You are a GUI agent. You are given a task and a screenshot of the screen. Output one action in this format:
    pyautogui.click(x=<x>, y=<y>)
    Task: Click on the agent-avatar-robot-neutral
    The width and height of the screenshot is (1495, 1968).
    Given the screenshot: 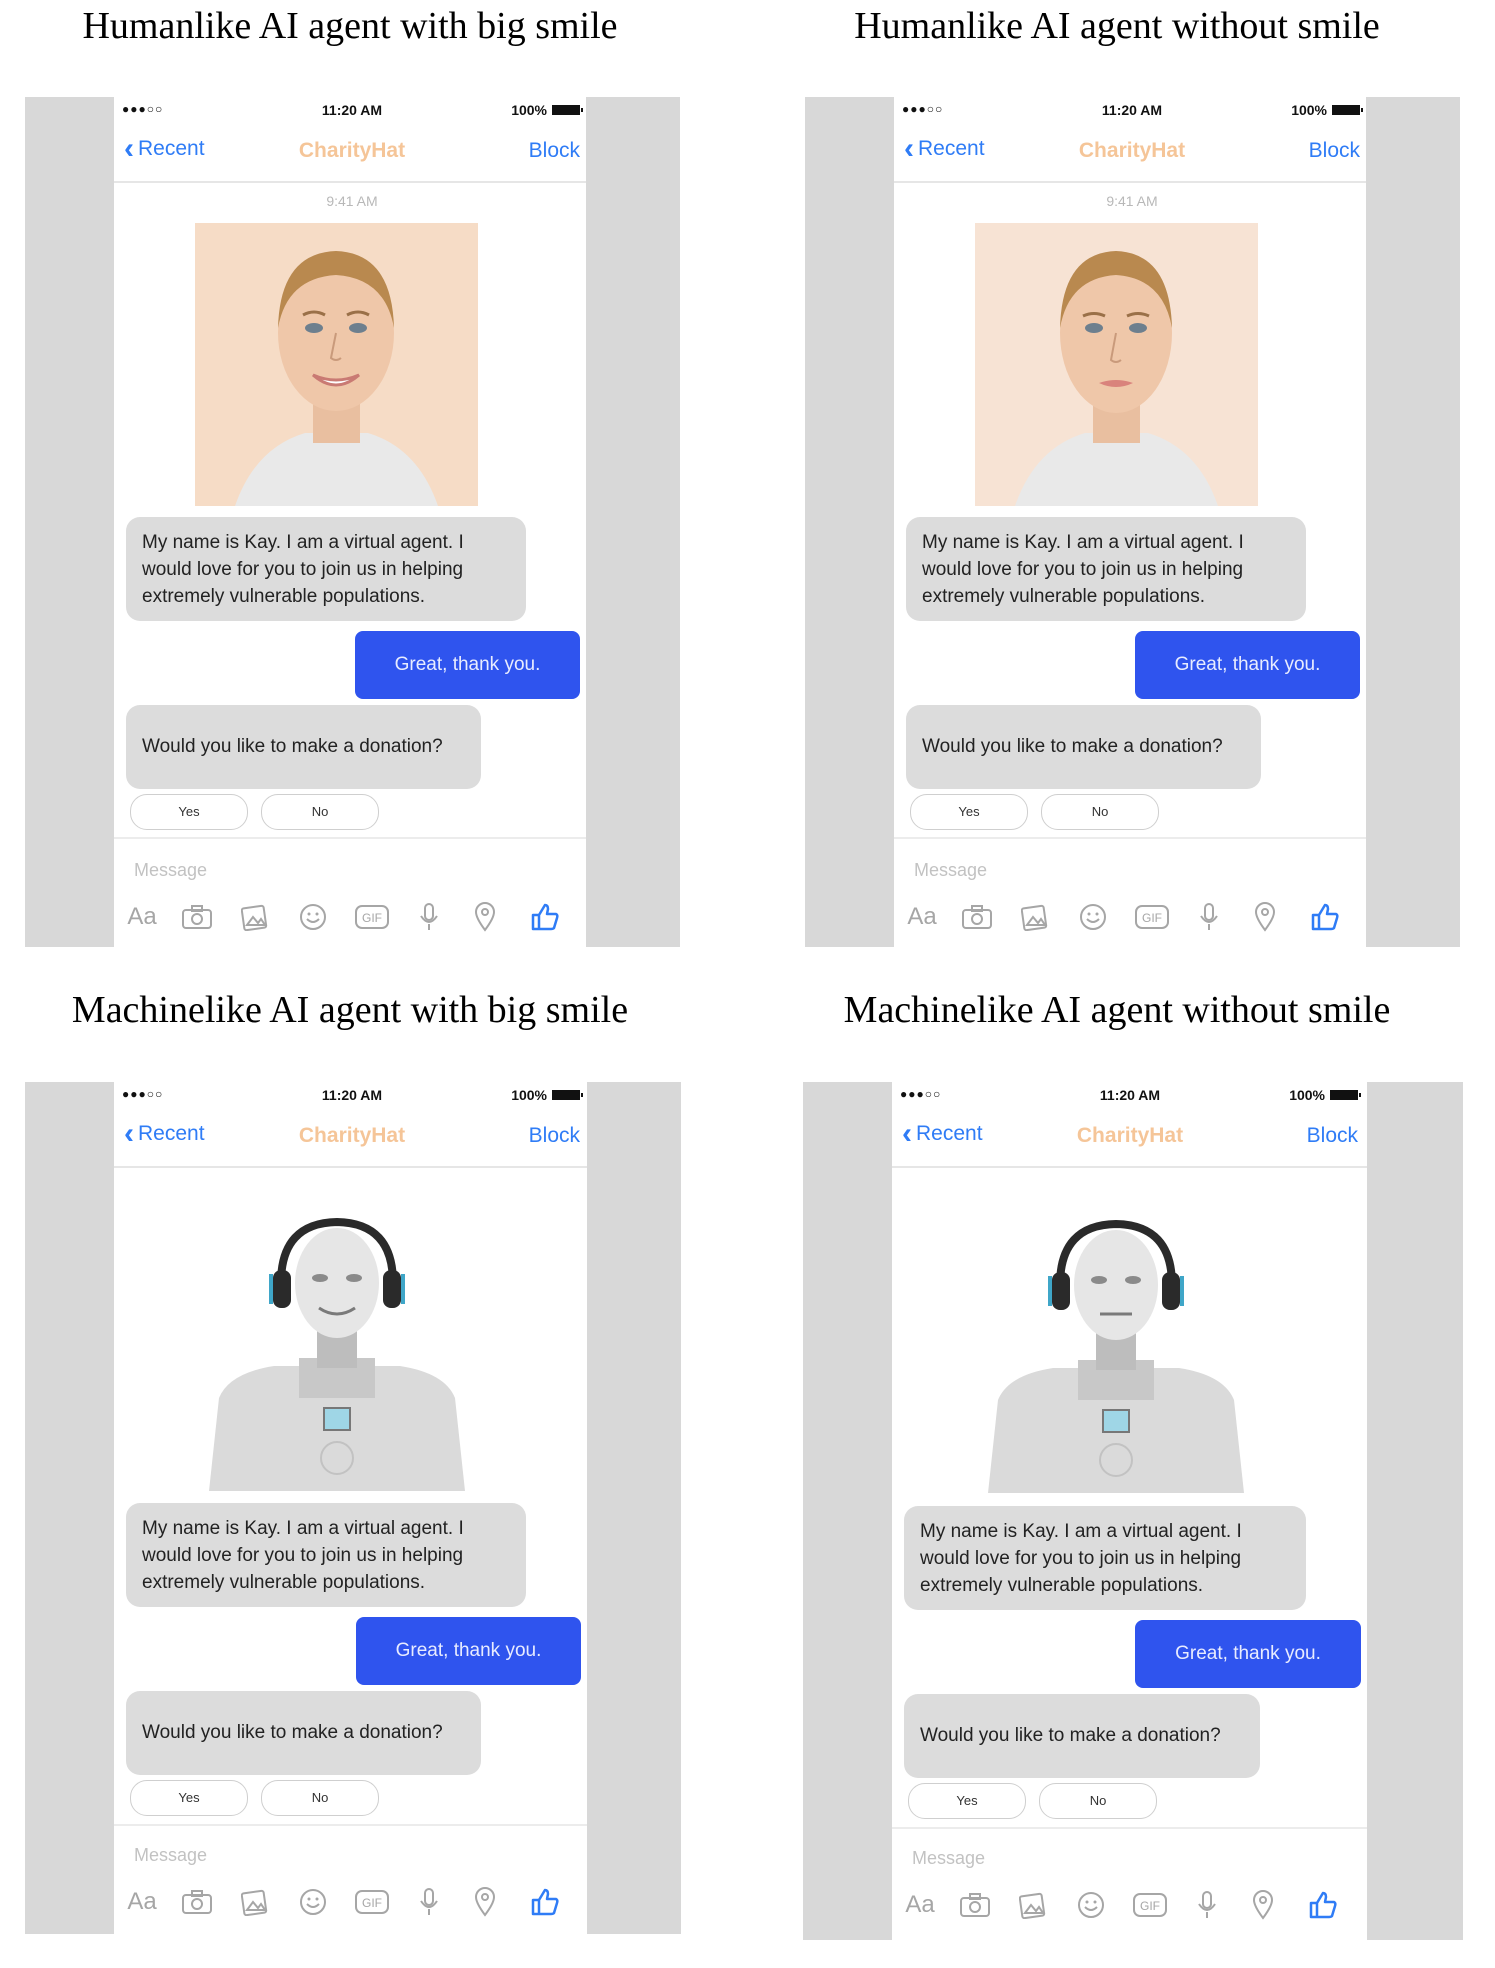 What is the action you would take?
    pyautogui.click(x=1116, y=1351)
    